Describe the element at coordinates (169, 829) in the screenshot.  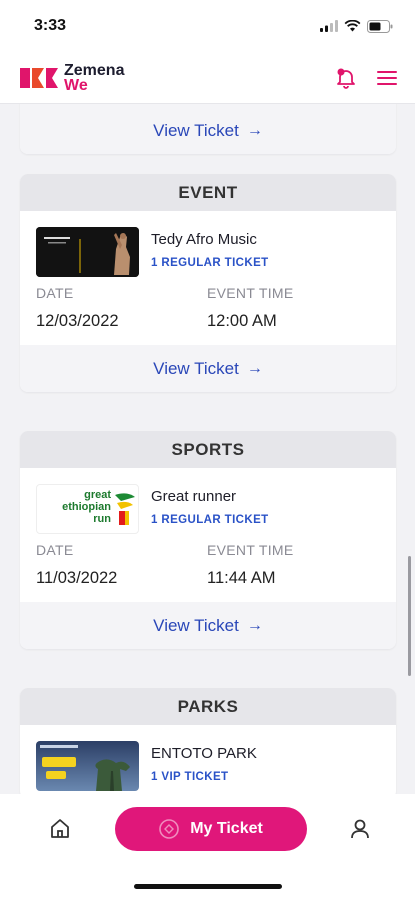
I see `ticket-icon` at that location.